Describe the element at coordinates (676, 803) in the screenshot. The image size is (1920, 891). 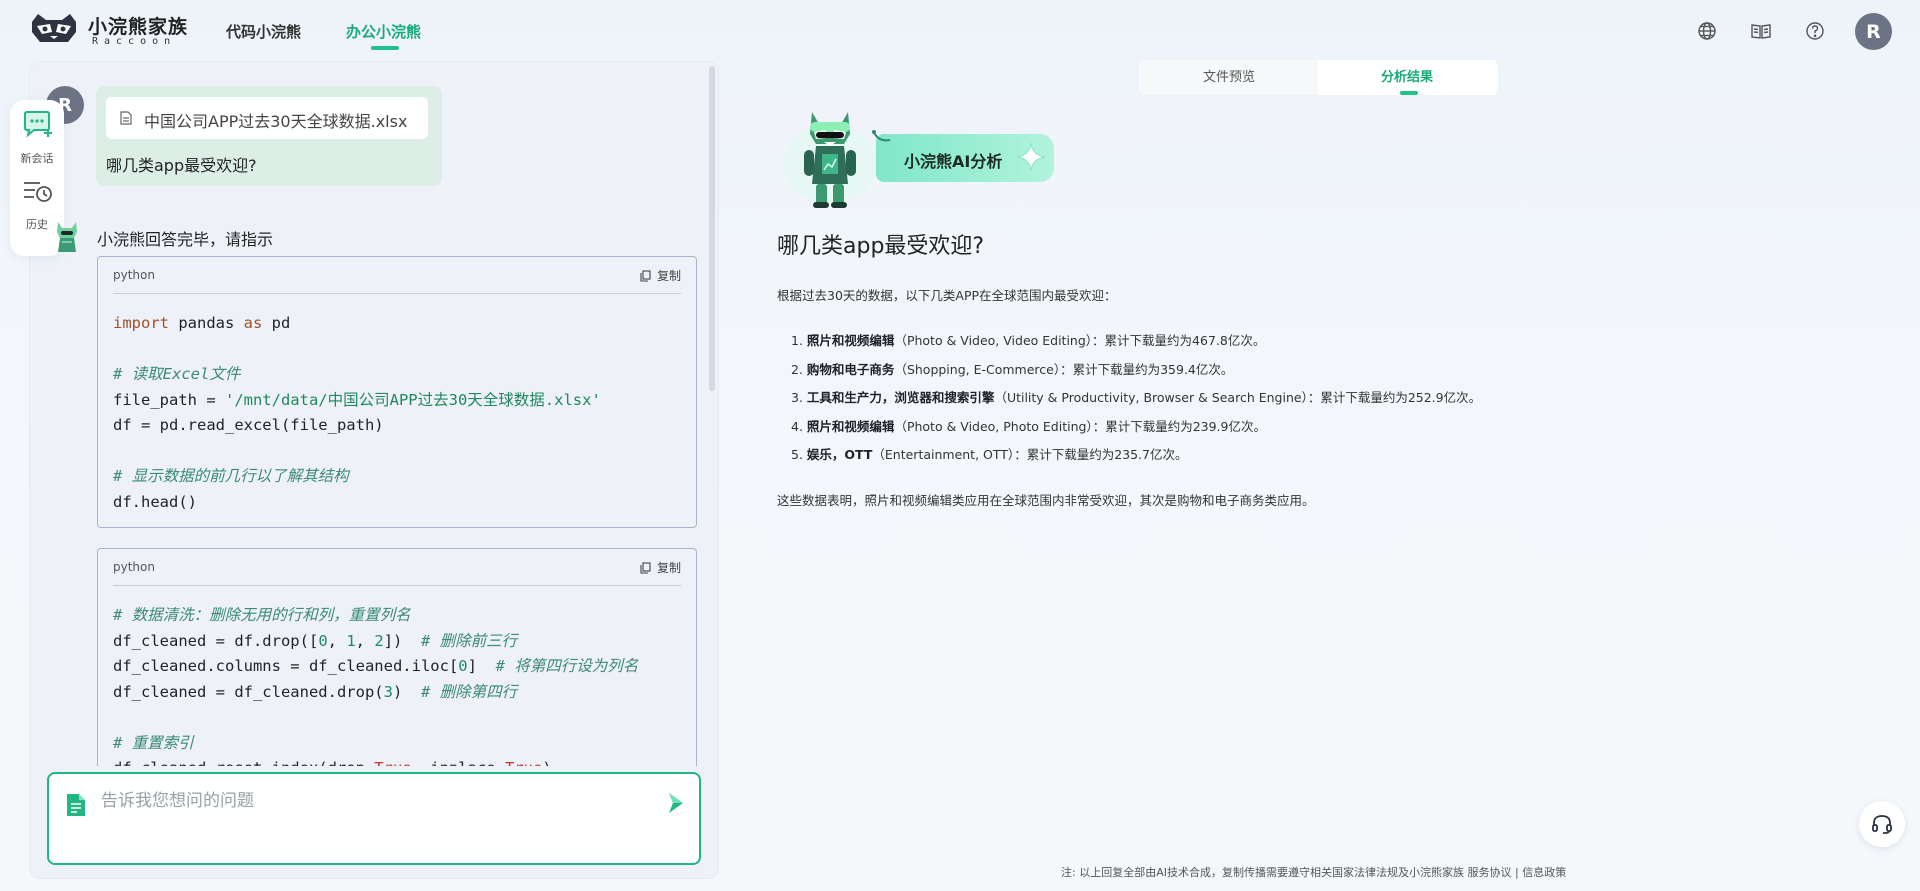
I see `send-icon` at that location.